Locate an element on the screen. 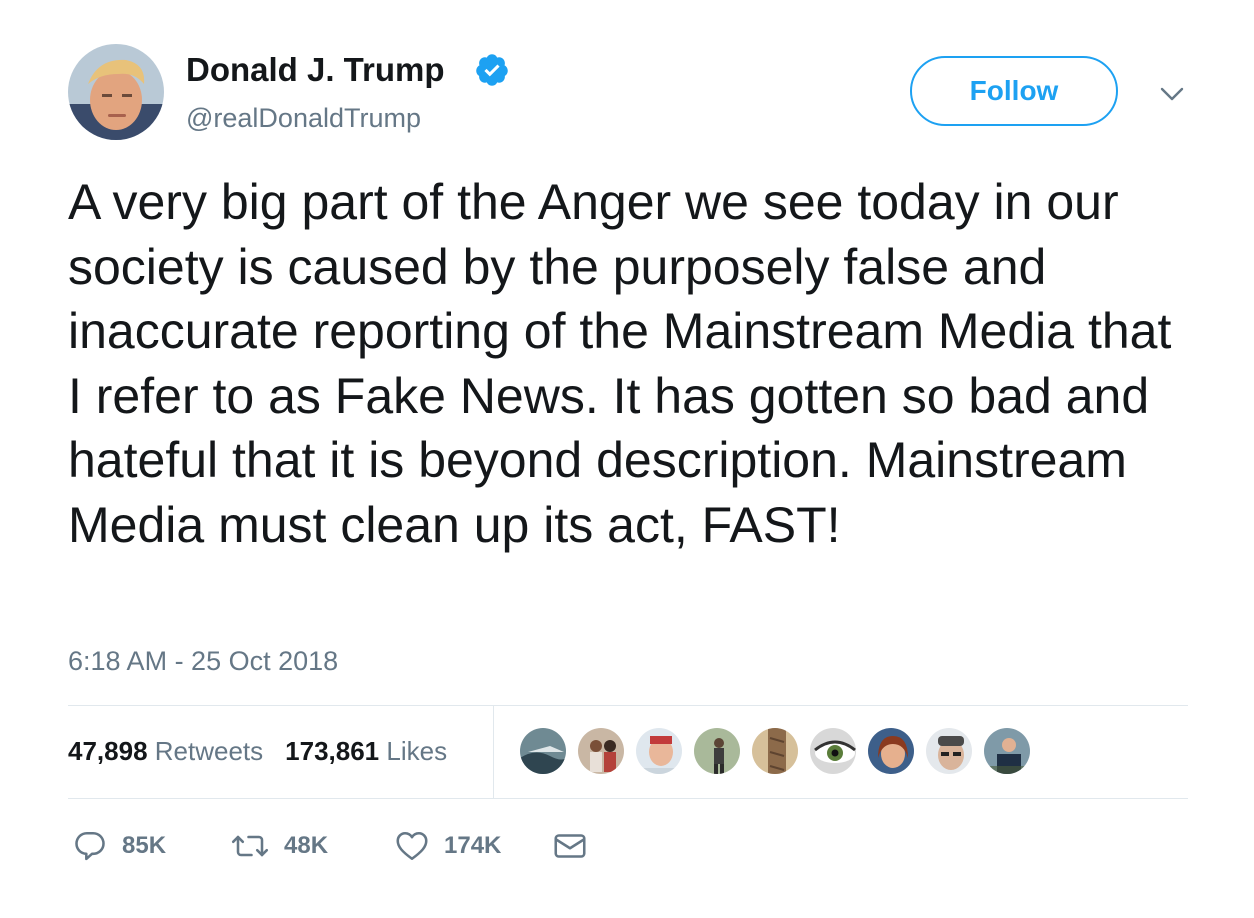 The image size is (1254, 918). retweet-icon is located at coordinates (250, 846).